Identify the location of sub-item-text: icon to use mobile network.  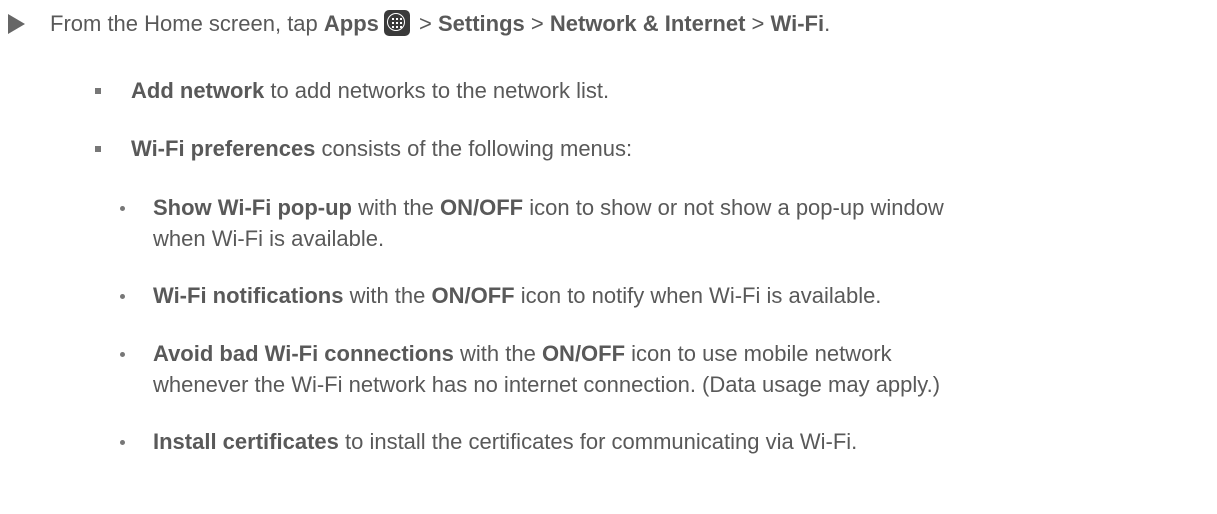
(758, 353).